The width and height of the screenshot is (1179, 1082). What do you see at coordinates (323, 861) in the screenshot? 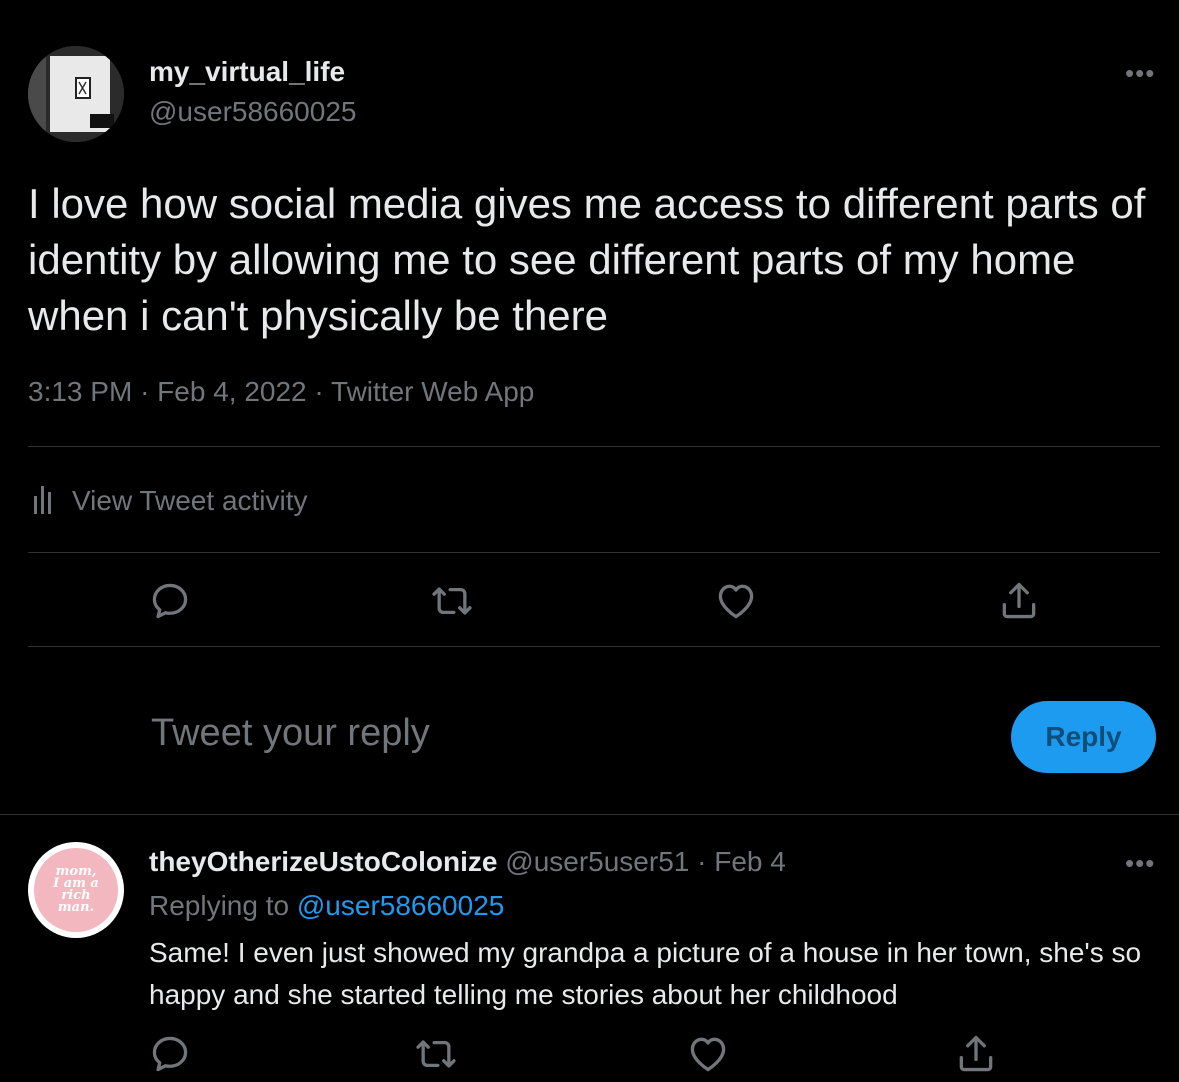
I see `reply-display-name: theyOtherizeUstoColonize` at bounding box center [323, 861].